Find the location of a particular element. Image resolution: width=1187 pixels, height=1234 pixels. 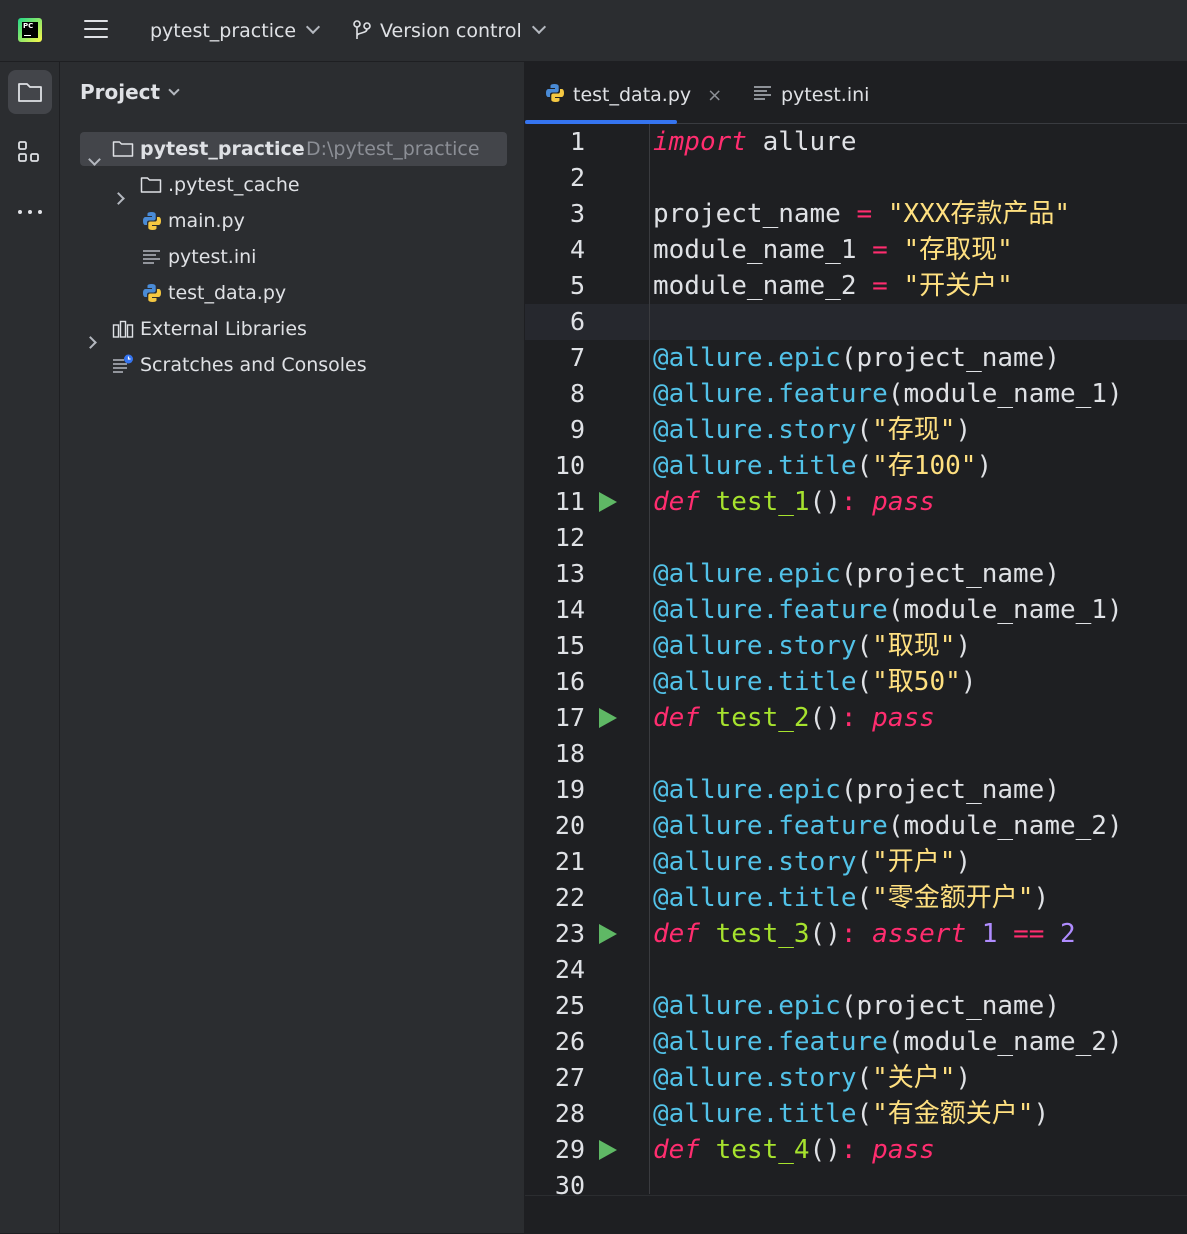

version-control-menu: Version control is located at coordinates (449, 31).